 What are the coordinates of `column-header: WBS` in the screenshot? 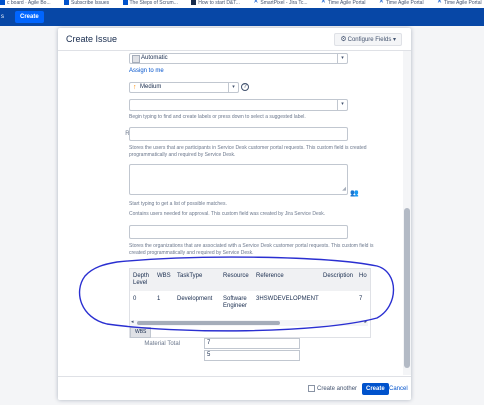 It's located at (164, 276).